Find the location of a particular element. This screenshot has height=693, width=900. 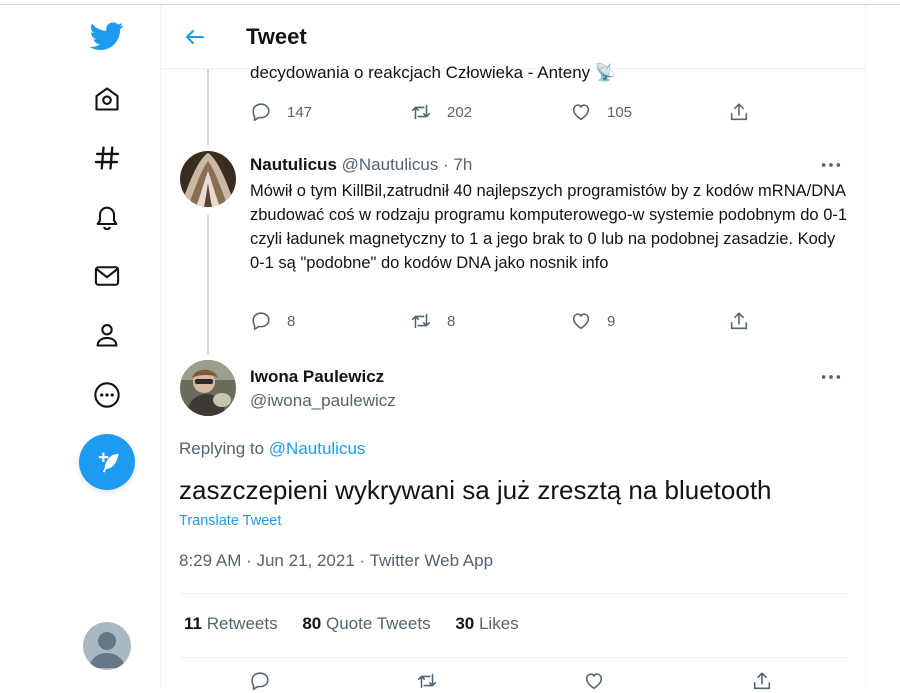

hashtag-icon is located at coordinates (107, 158).